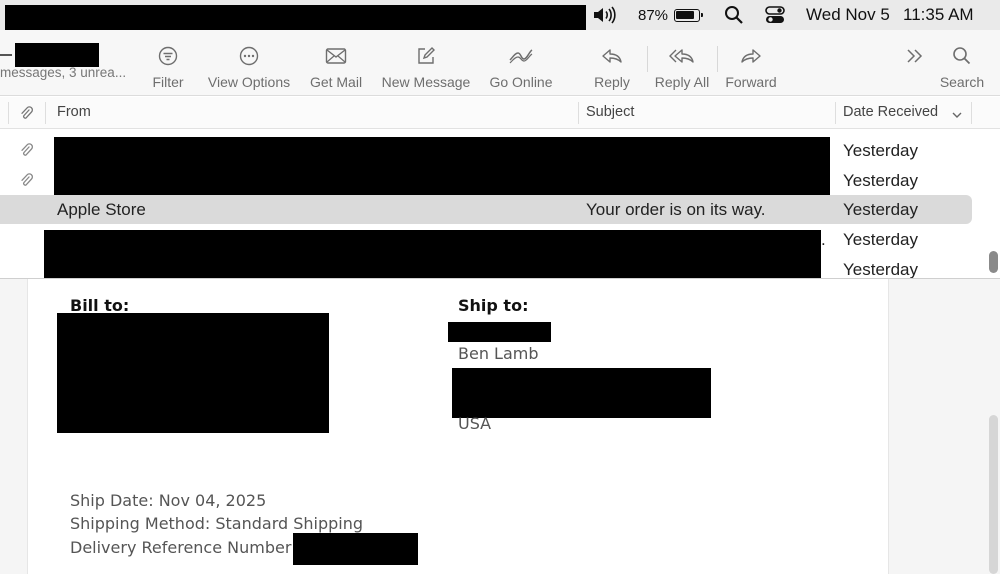 Image resolution: width=1000 pixels, height=574 pixels. Describe the element at coordinates (336, 82) in the screenshot. I see `get-mail-label: Get Mail` at that location.